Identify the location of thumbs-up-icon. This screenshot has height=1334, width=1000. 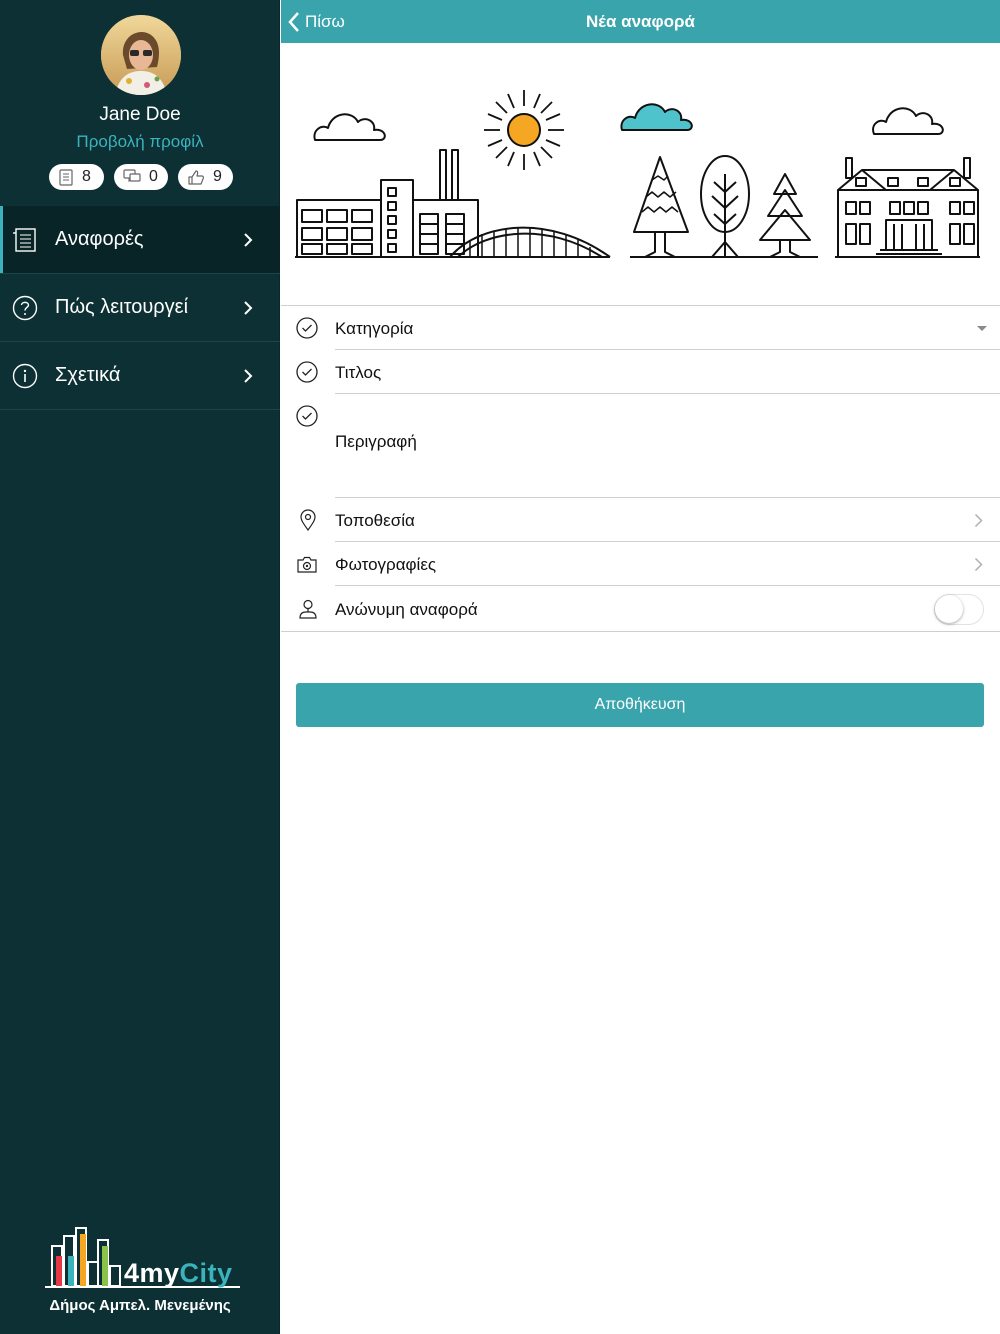
(196, 177).